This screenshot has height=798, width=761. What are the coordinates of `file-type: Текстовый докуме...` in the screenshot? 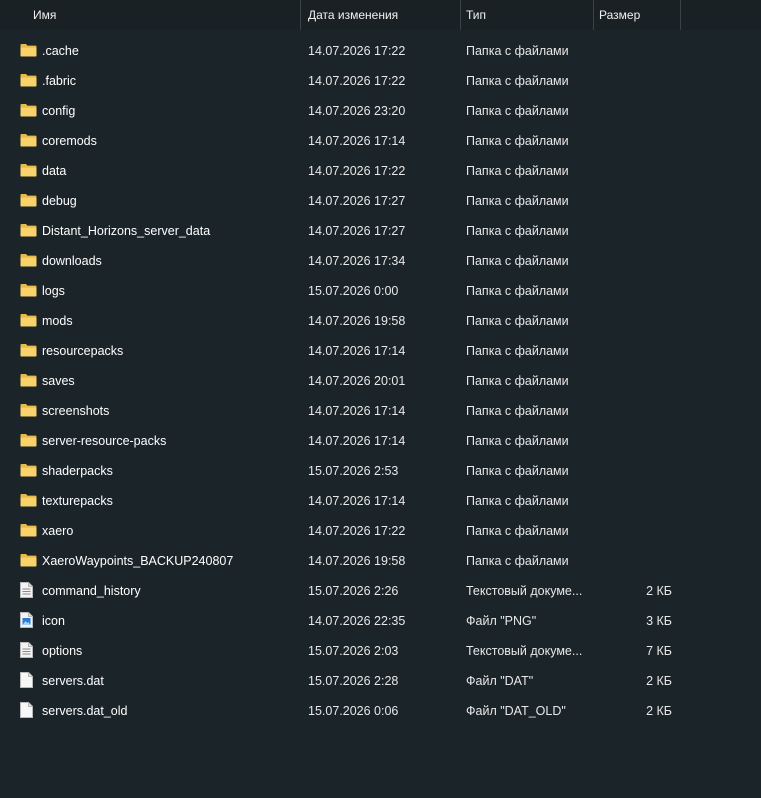 It's located at (524, 651).